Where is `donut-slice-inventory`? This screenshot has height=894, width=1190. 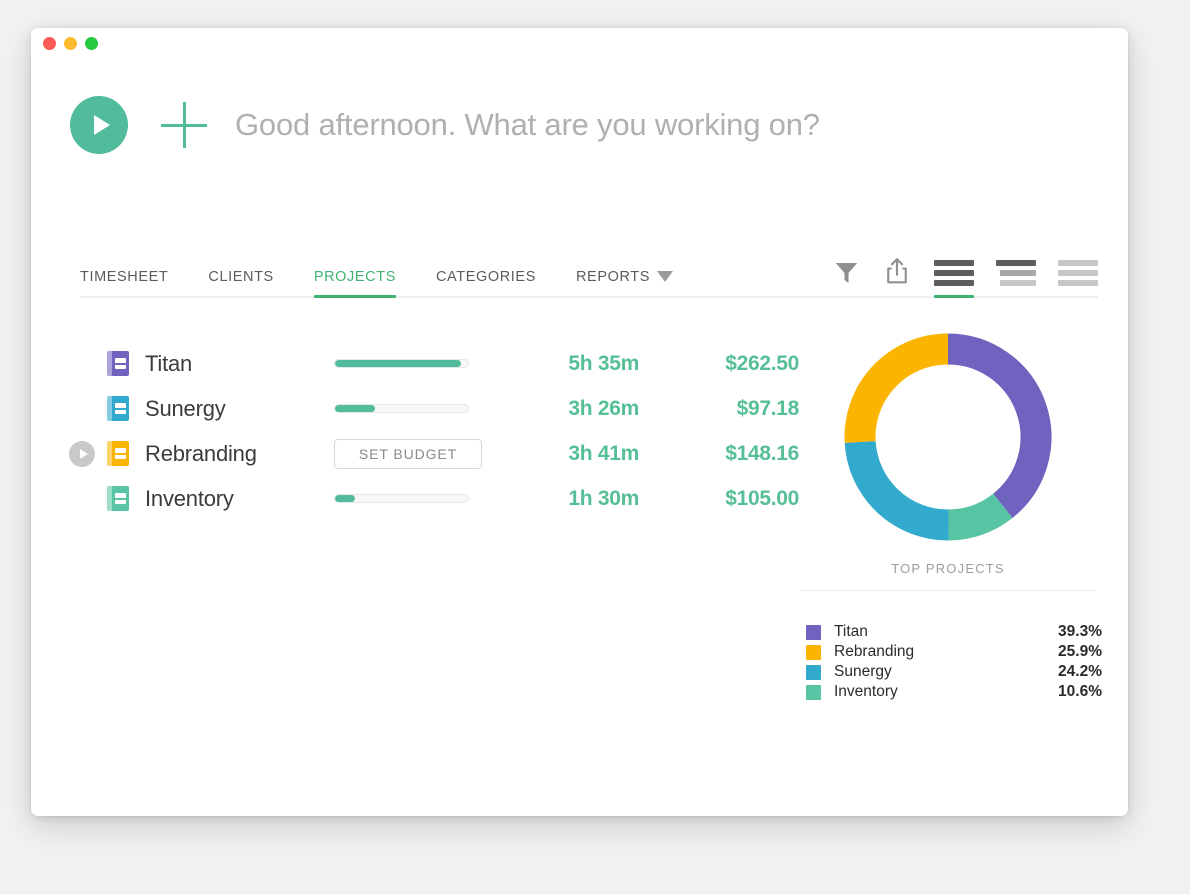
donut-slice-inventory is located at coordinates (980, 517).